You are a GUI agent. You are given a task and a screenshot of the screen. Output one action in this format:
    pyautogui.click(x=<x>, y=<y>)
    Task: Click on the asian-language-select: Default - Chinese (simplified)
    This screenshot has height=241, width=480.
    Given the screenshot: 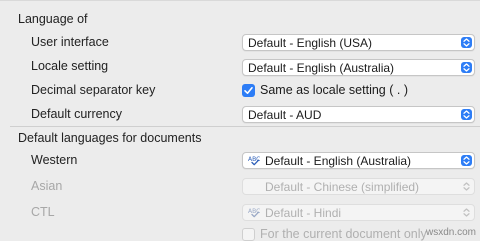 What is the action you would take?
    pyautogui.click(x=358, y=186)
    